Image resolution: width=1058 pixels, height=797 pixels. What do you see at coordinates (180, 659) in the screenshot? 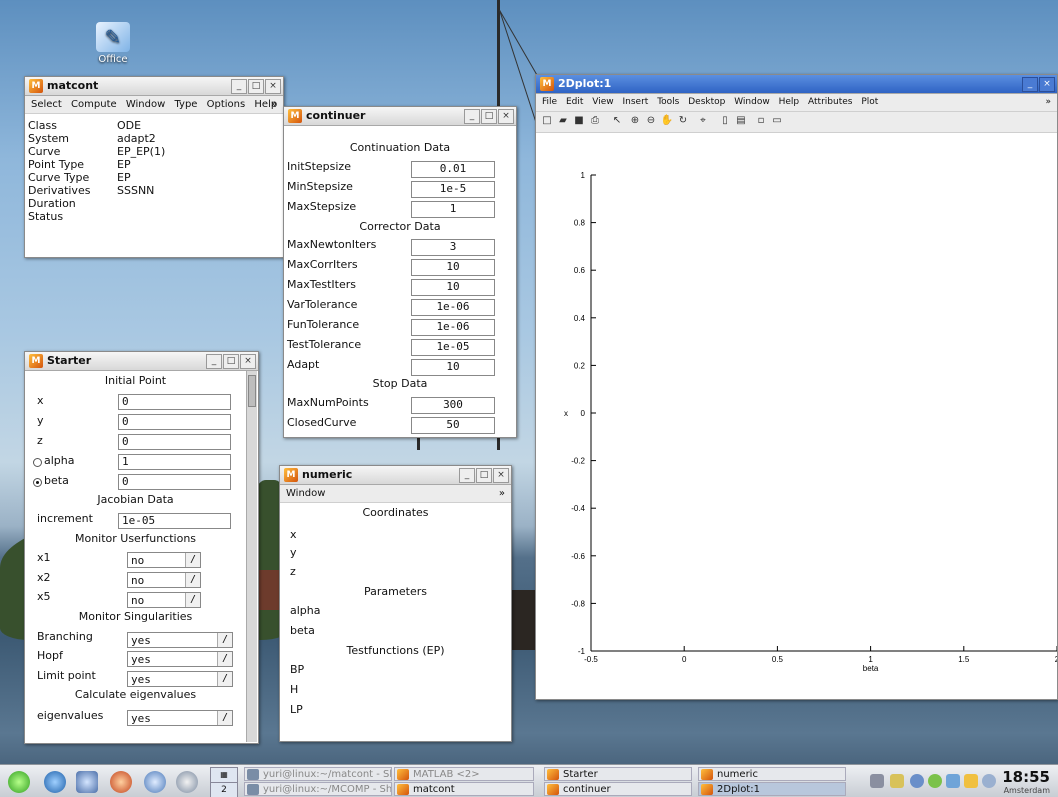
I see `hopf-dropdown: yes /` at bounding box center [180, 659].